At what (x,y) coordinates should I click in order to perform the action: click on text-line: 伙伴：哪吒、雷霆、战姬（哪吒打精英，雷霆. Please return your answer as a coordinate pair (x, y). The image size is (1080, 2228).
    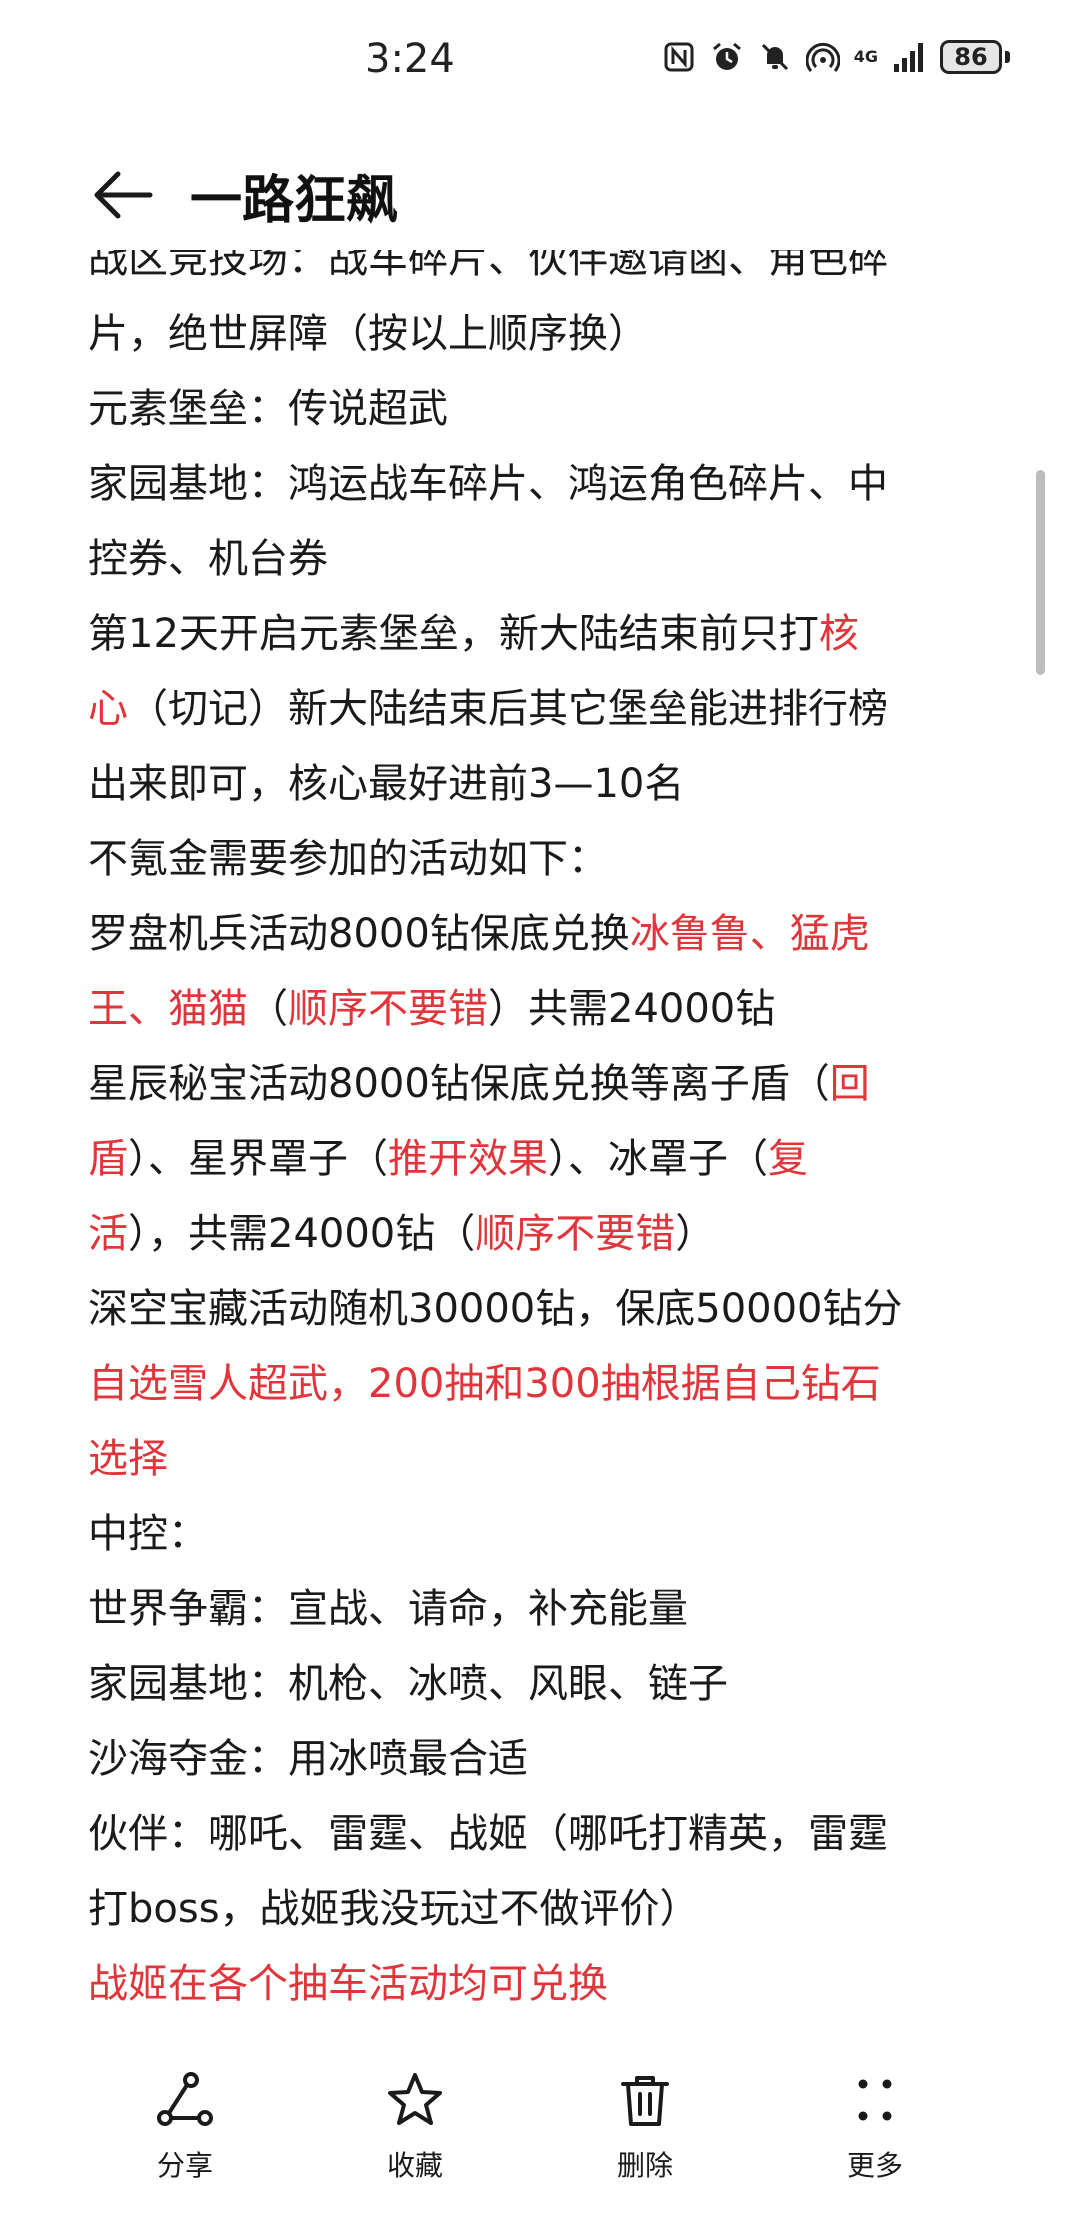
    Looking at the image, I should click on (543, 1834).